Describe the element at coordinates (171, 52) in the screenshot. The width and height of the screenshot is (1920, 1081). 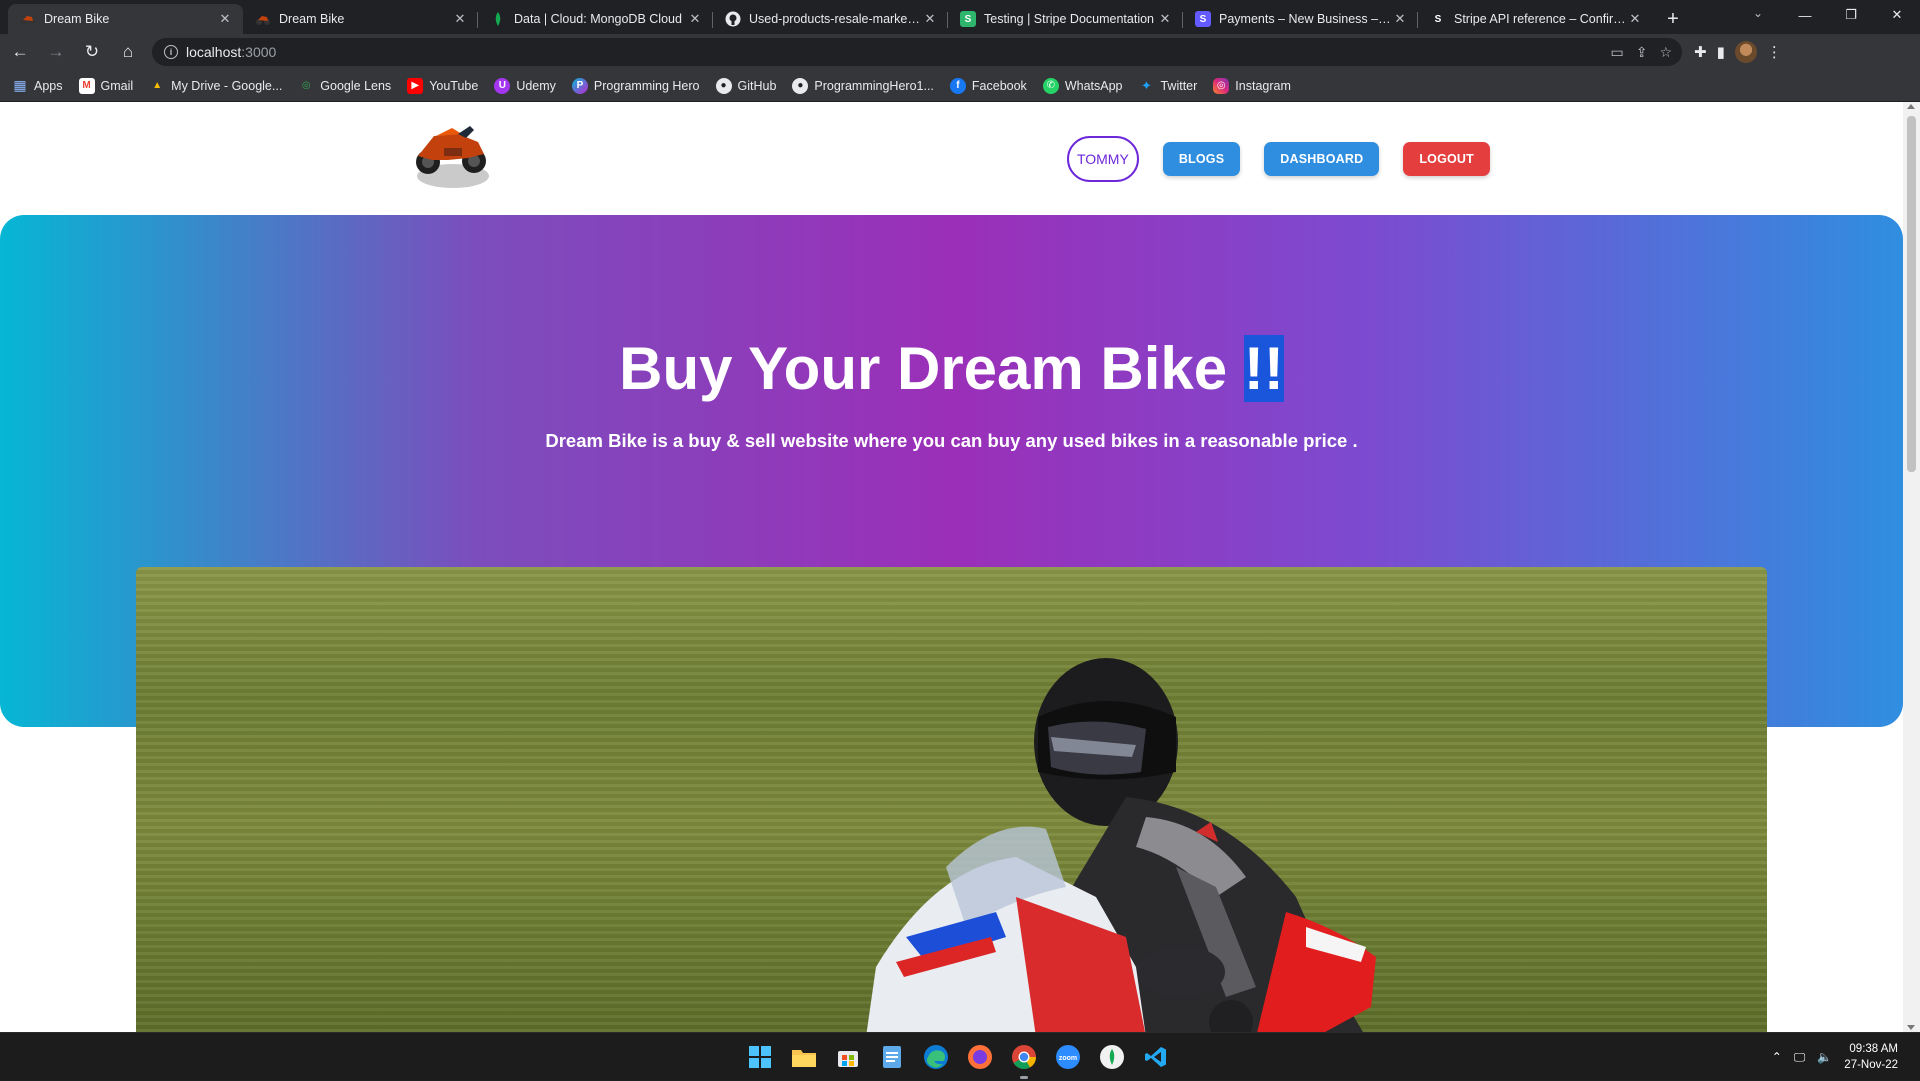
I see `site-info-icon: i` at that location.